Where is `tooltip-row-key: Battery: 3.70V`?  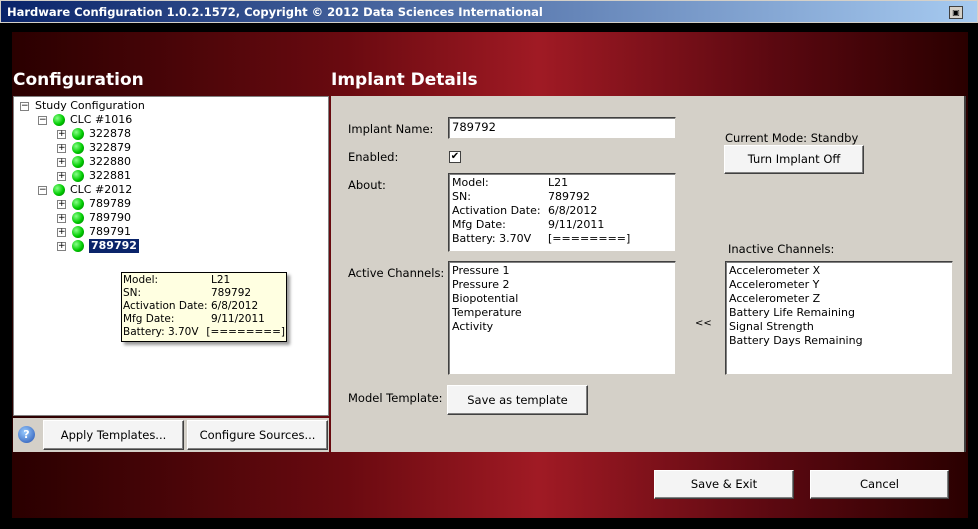 tooltip-row-key: Battery: 3.70V is located at coordinates (161, 332).